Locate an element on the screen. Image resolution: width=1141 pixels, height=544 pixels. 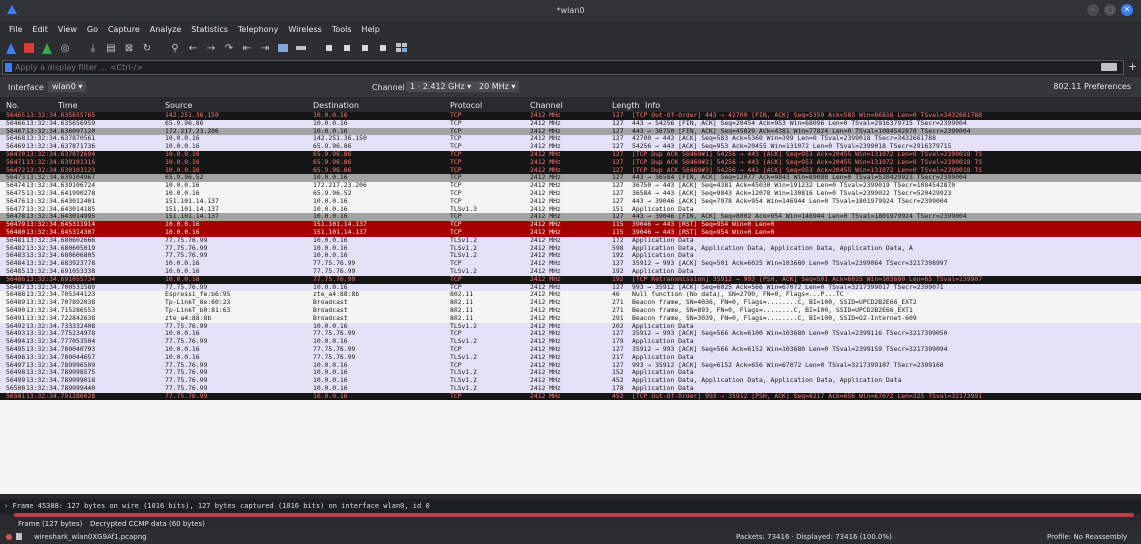
bandwidth-select: 20 MHz ▾ is located at coordinates (497, 86).